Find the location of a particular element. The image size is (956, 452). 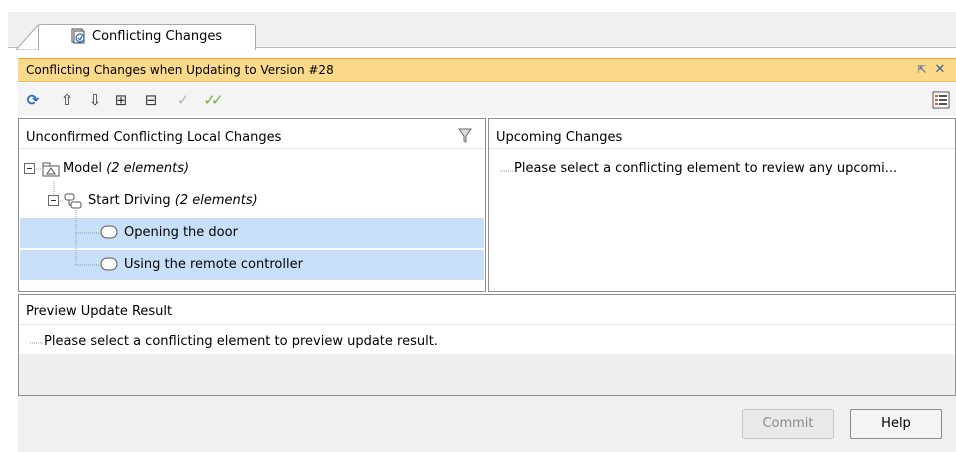

local-changes-title: Unconfirmed Conflicting Local Changes is located at coordinates (154, 137).